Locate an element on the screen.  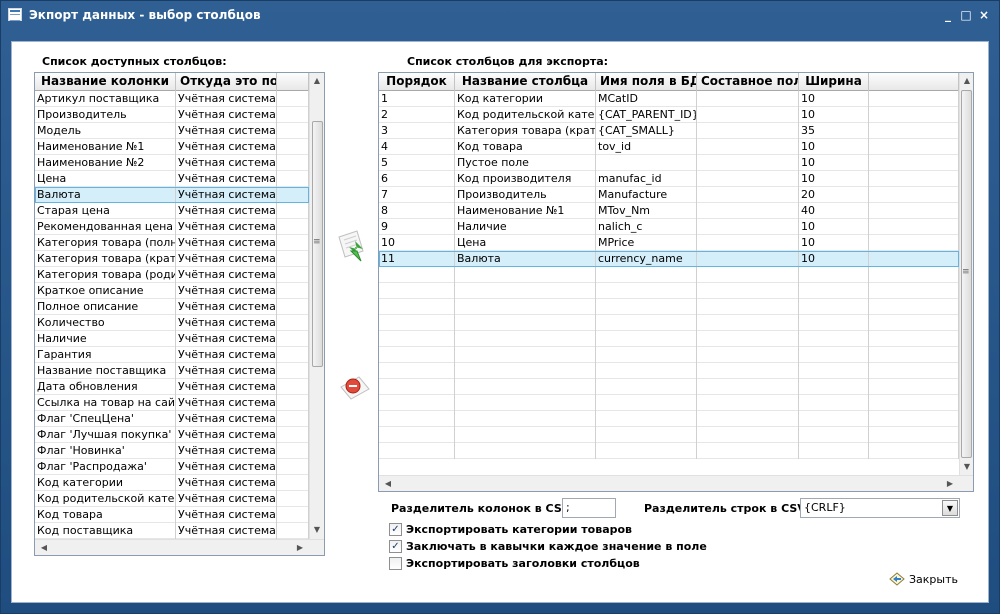
right-horizontal-scrollbar: ◀ ▶ is located at coordinates (676, 483).